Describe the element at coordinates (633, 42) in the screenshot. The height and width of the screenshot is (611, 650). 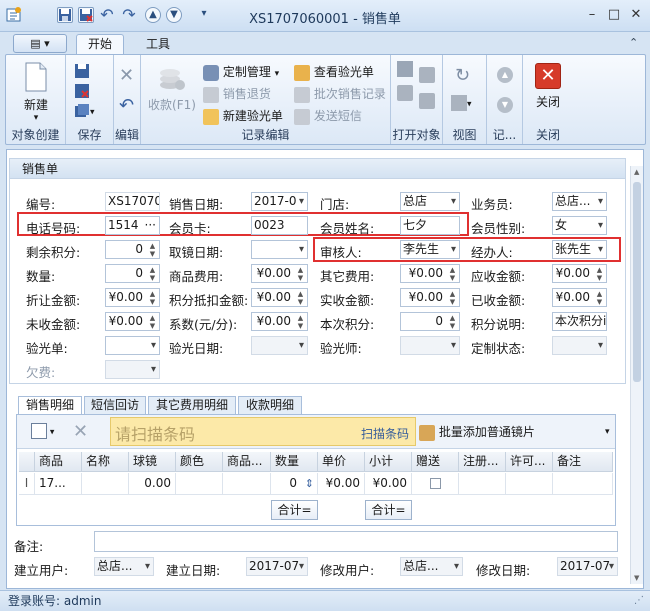
I see `collapse-ribbon-icon: ⌃` at that location.